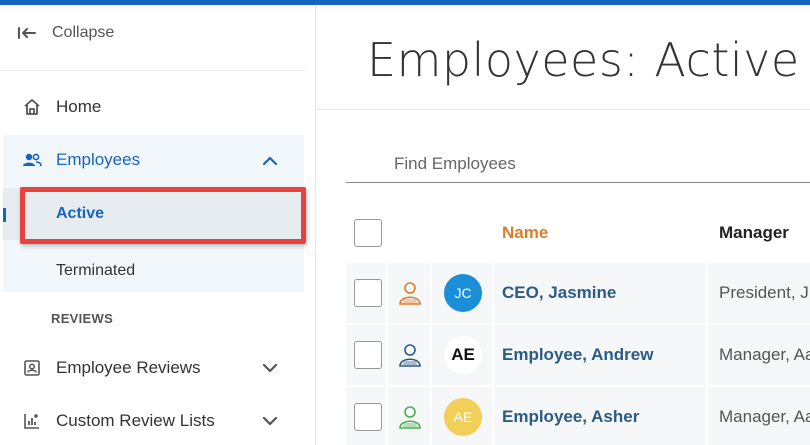 This screenshot has height=445, width=810. What do you see at coordinates (32, 107) in the screenshot?
I see `home-icon` at bounding box center [32, 107].